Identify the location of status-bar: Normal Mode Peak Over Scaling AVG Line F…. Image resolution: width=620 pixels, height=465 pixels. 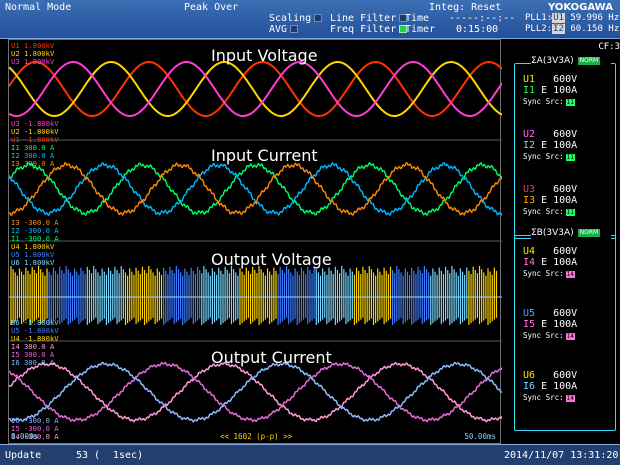
(310, 19).